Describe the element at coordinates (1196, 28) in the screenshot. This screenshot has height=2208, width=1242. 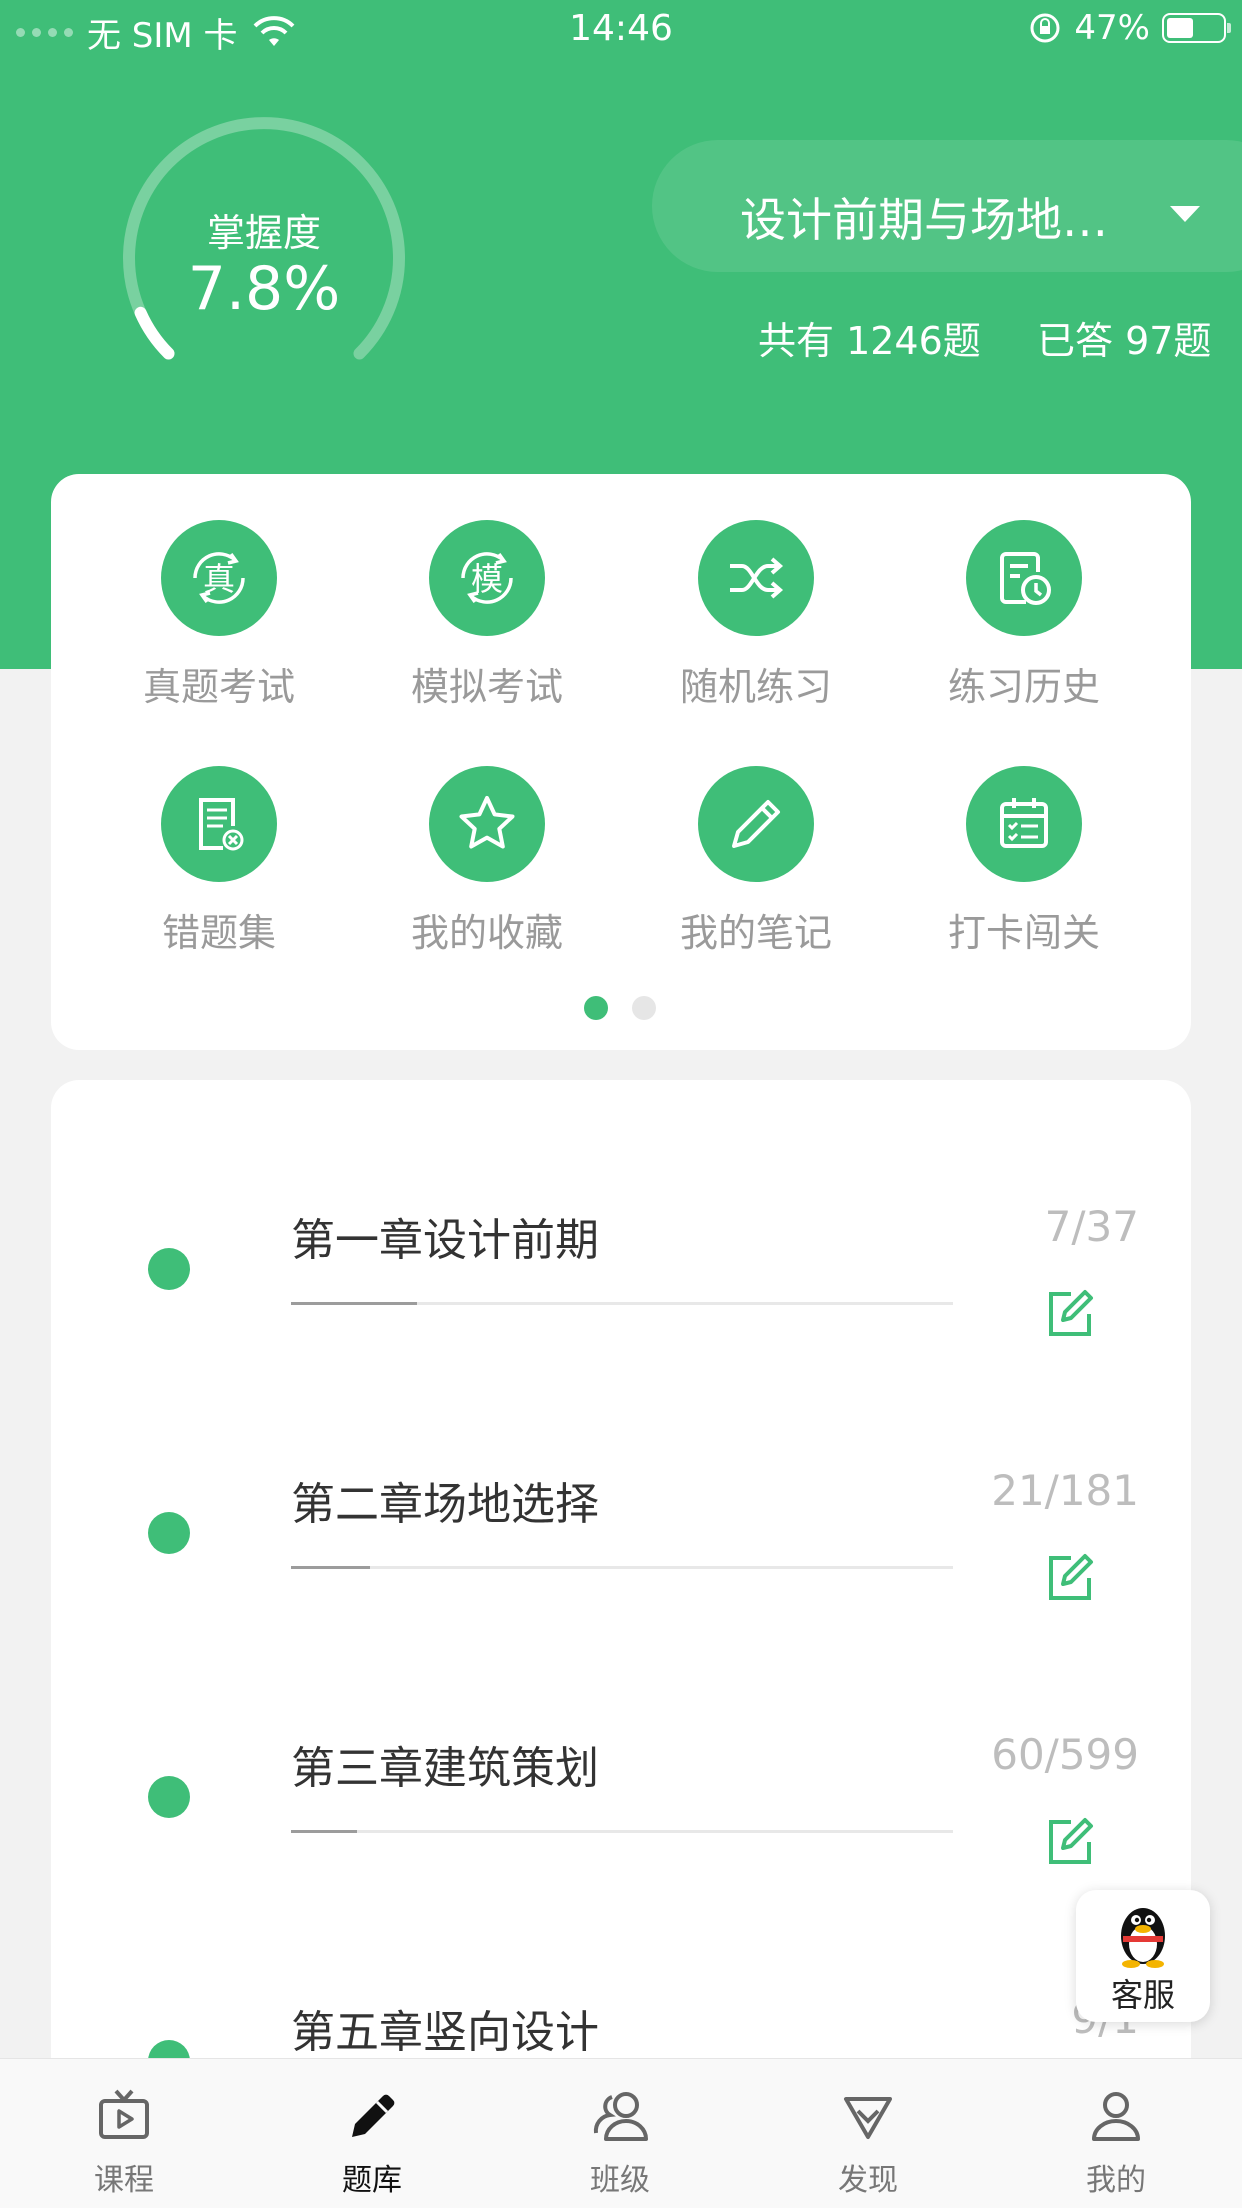
I see `battery-icon` at that location.